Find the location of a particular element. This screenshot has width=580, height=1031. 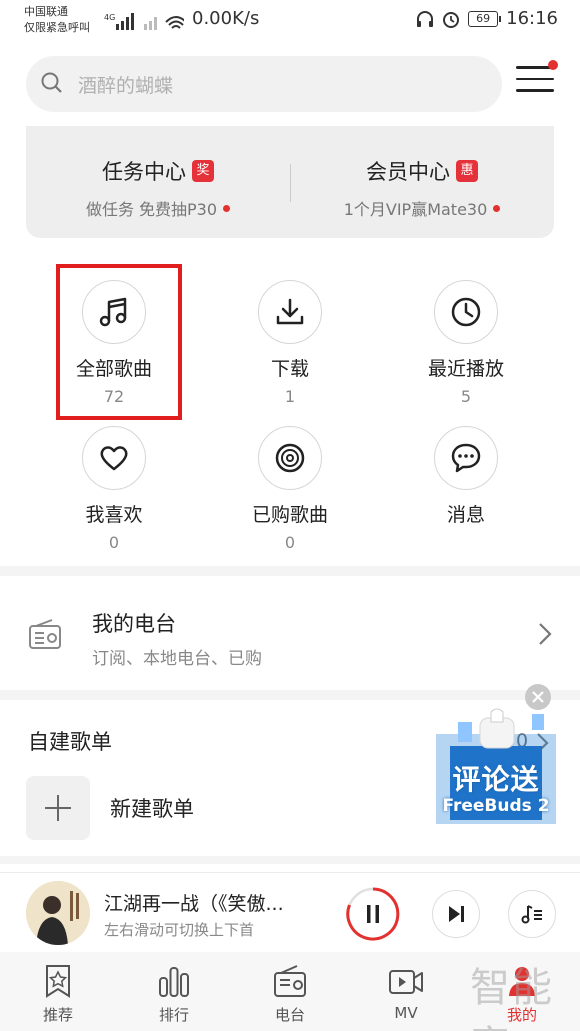

vip-center-subtitle: 1个月VIP赢Mate30 is located at coordinates (415, 209).